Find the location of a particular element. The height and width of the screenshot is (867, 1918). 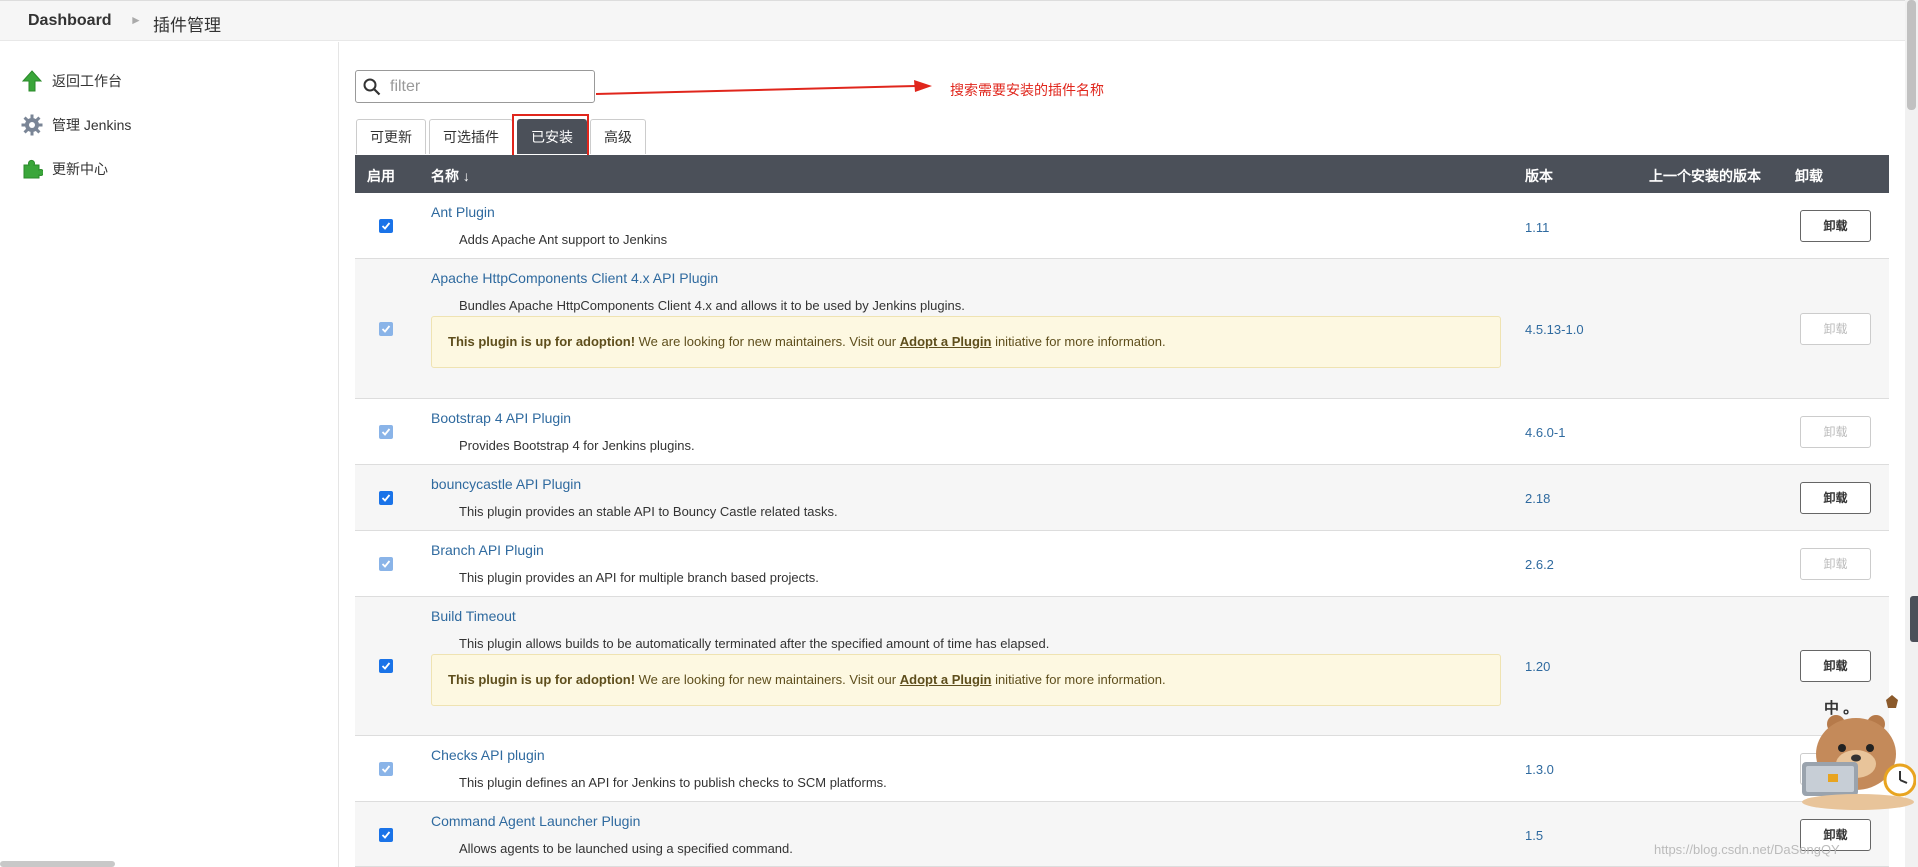

plugin-name-link: Build Timeout is located at coordinates (473, 616).